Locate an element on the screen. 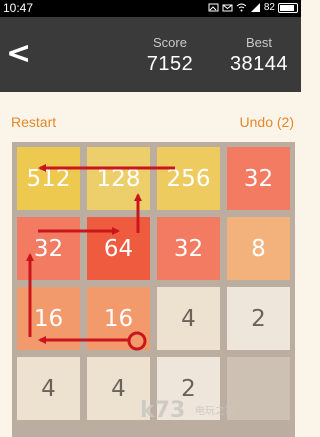  battery-icon is located at coordinates (288, 7).